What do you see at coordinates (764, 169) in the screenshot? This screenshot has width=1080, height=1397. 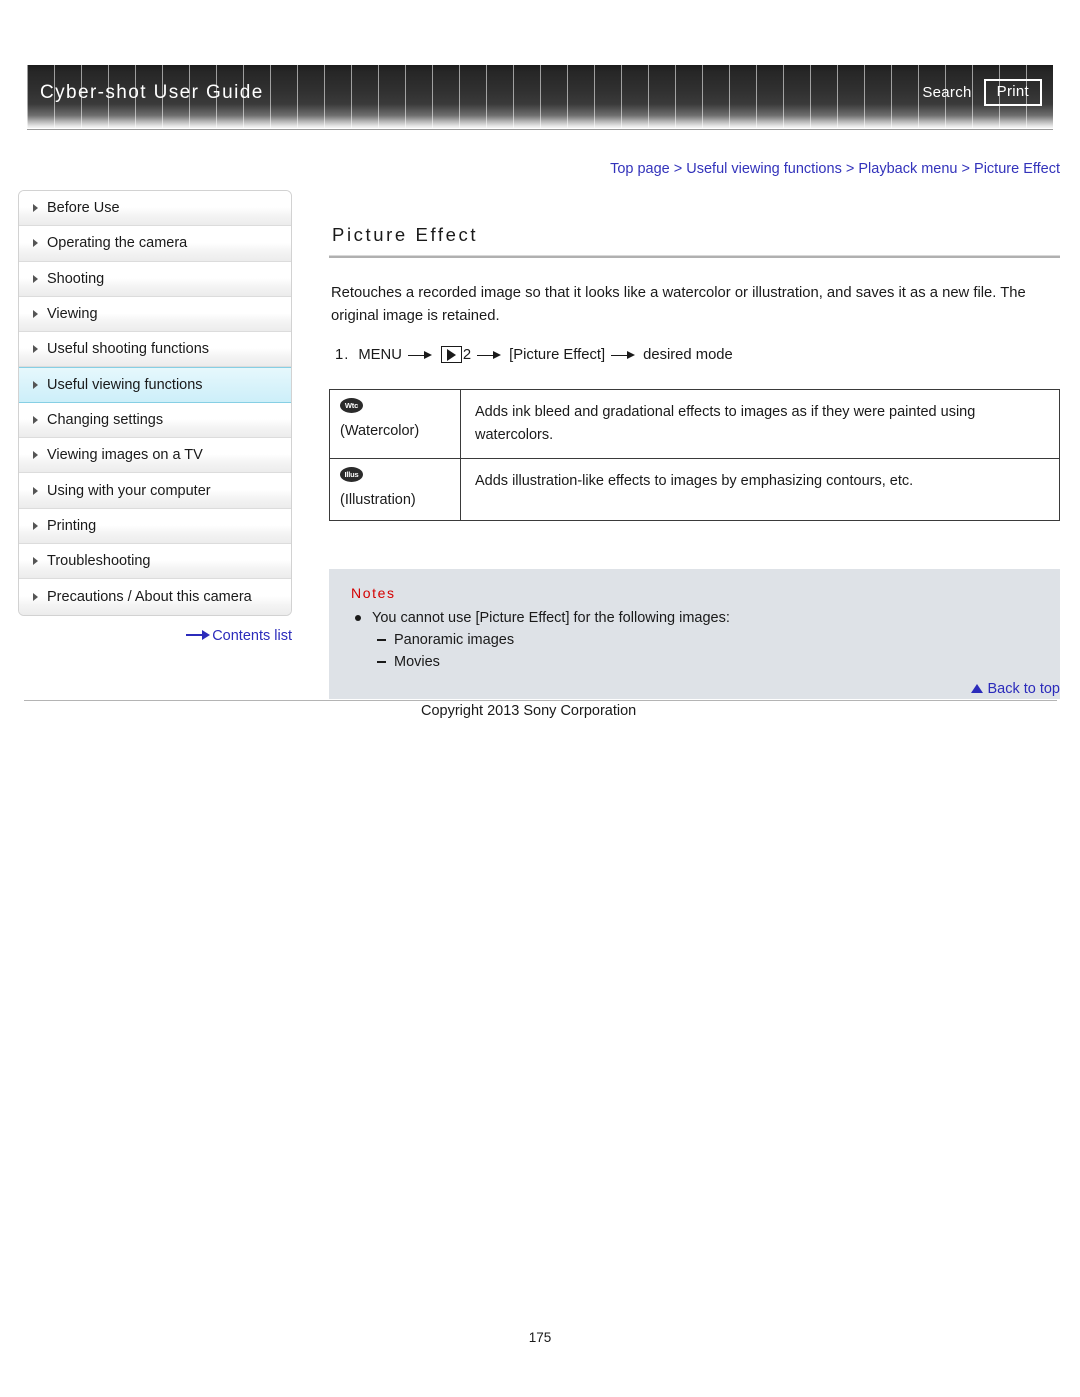 I see `breadcrumb-item-useful-viewing-functions: Useful viewing functions` at bounding box center [764, 169].